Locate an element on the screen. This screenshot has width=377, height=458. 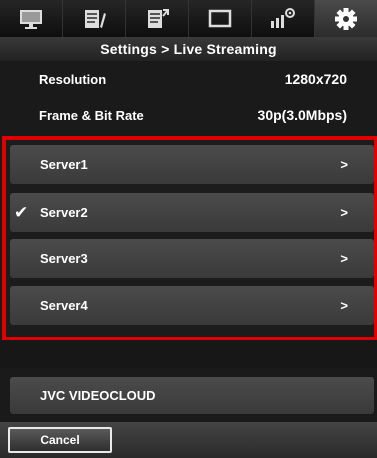
resolution-row: Resolution 1280x720 is located at coordinates (188, 79).